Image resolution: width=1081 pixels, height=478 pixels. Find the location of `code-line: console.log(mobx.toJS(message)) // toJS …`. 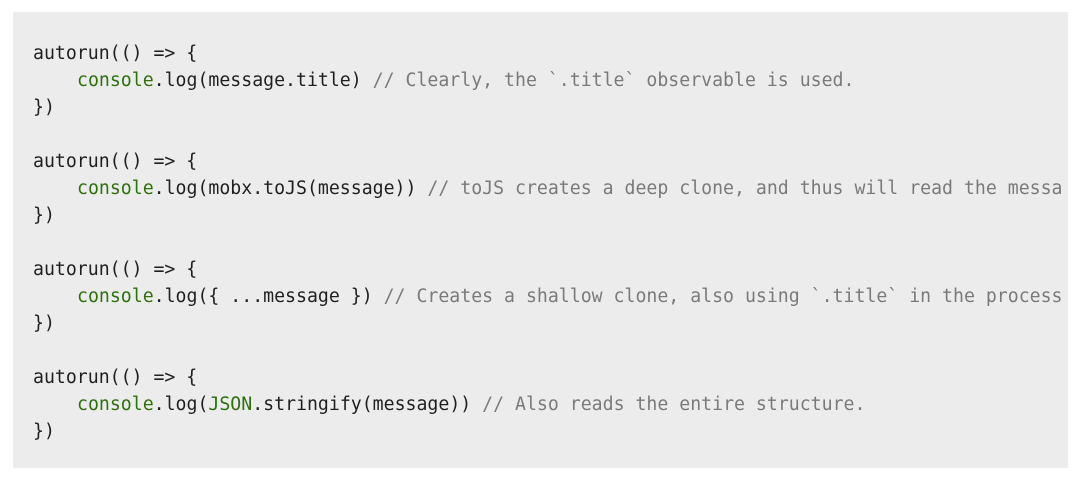

code-line: console.log(mobx.toJS(message)) // toJS … is located at coordinates (550, 188).